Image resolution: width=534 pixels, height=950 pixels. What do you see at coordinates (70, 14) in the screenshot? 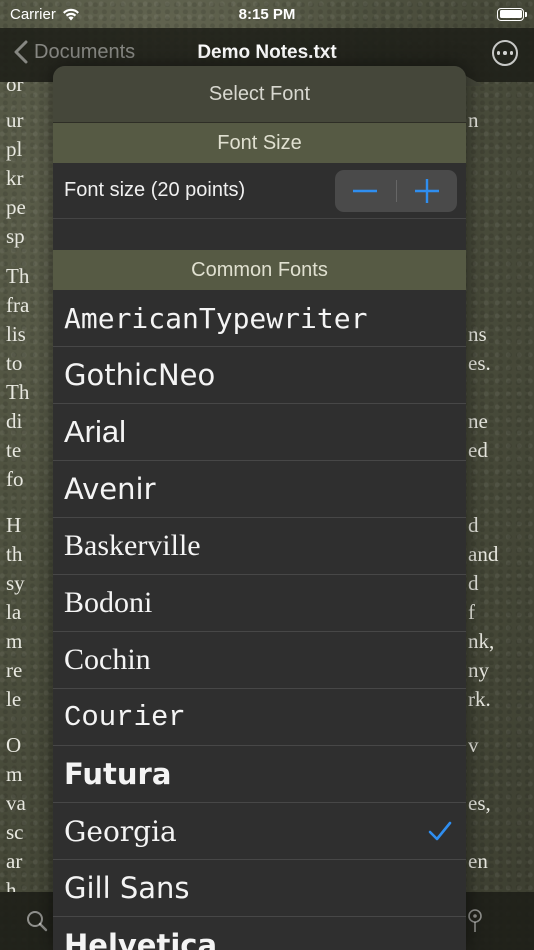
I see `wifi-icon` at bounding box center [70, 14].